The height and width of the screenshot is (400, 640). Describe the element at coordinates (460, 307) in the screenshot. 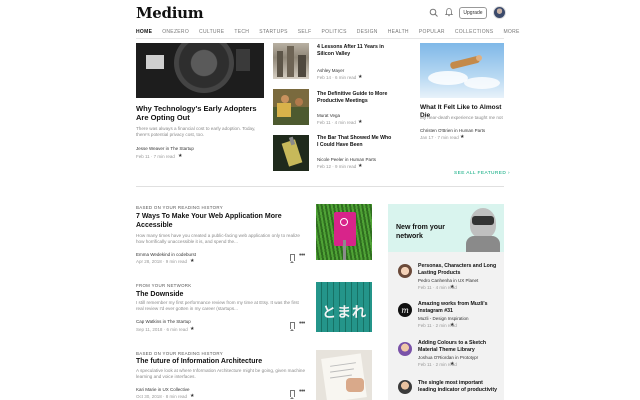

I see `rail-item-2-title: Amazing works from Muzli's Instagram #31` at that location.